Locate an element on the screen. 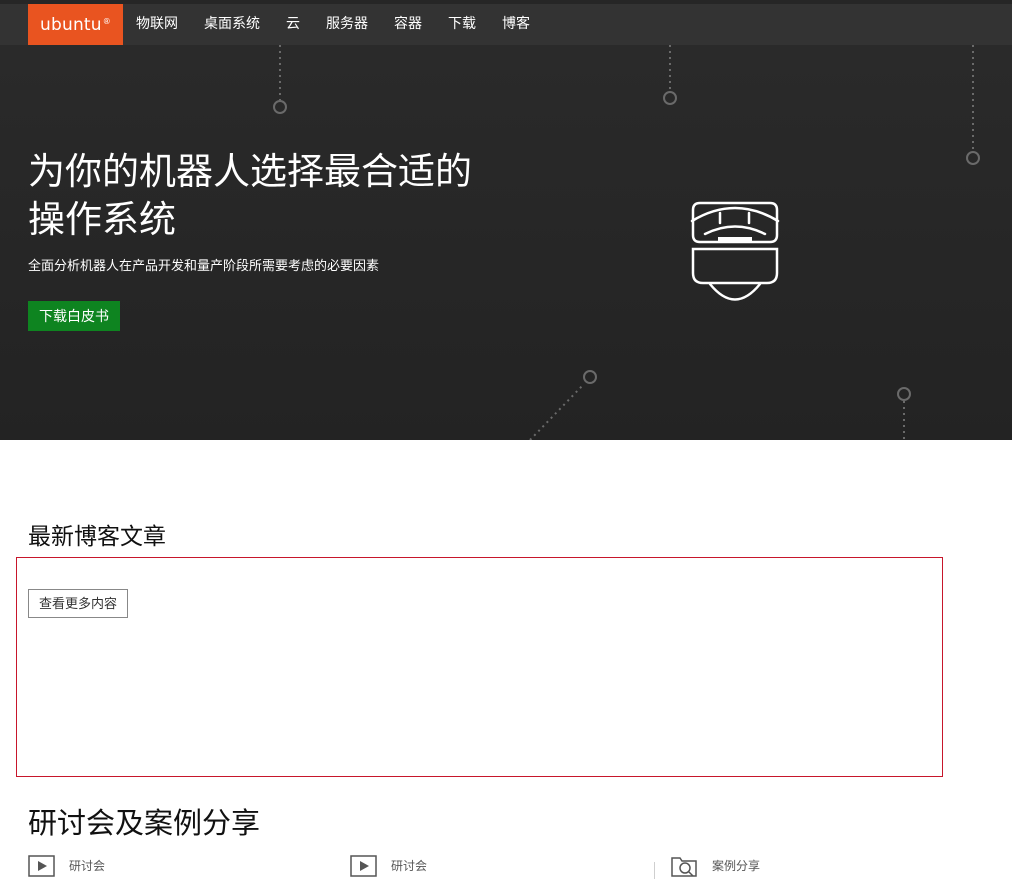 Image resolution: width=1012 pixels, height=879 pixels. column-divider is located at coordinates (654, 870).